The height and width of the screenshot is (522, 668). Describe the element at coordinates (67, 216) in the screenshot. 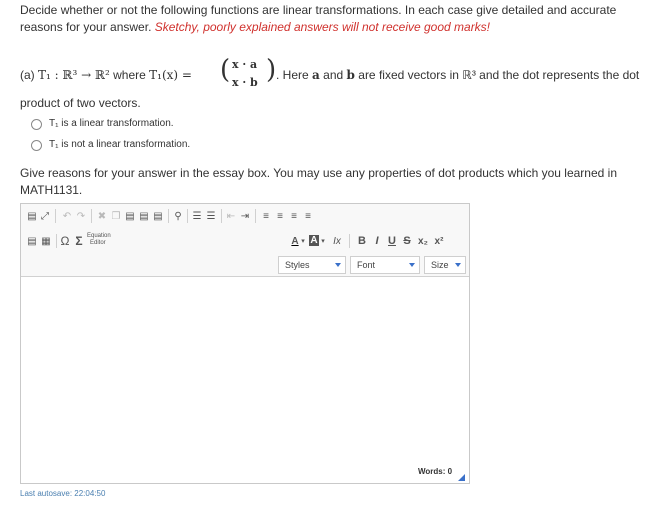

I see `undo-icon: ↶` at that location.